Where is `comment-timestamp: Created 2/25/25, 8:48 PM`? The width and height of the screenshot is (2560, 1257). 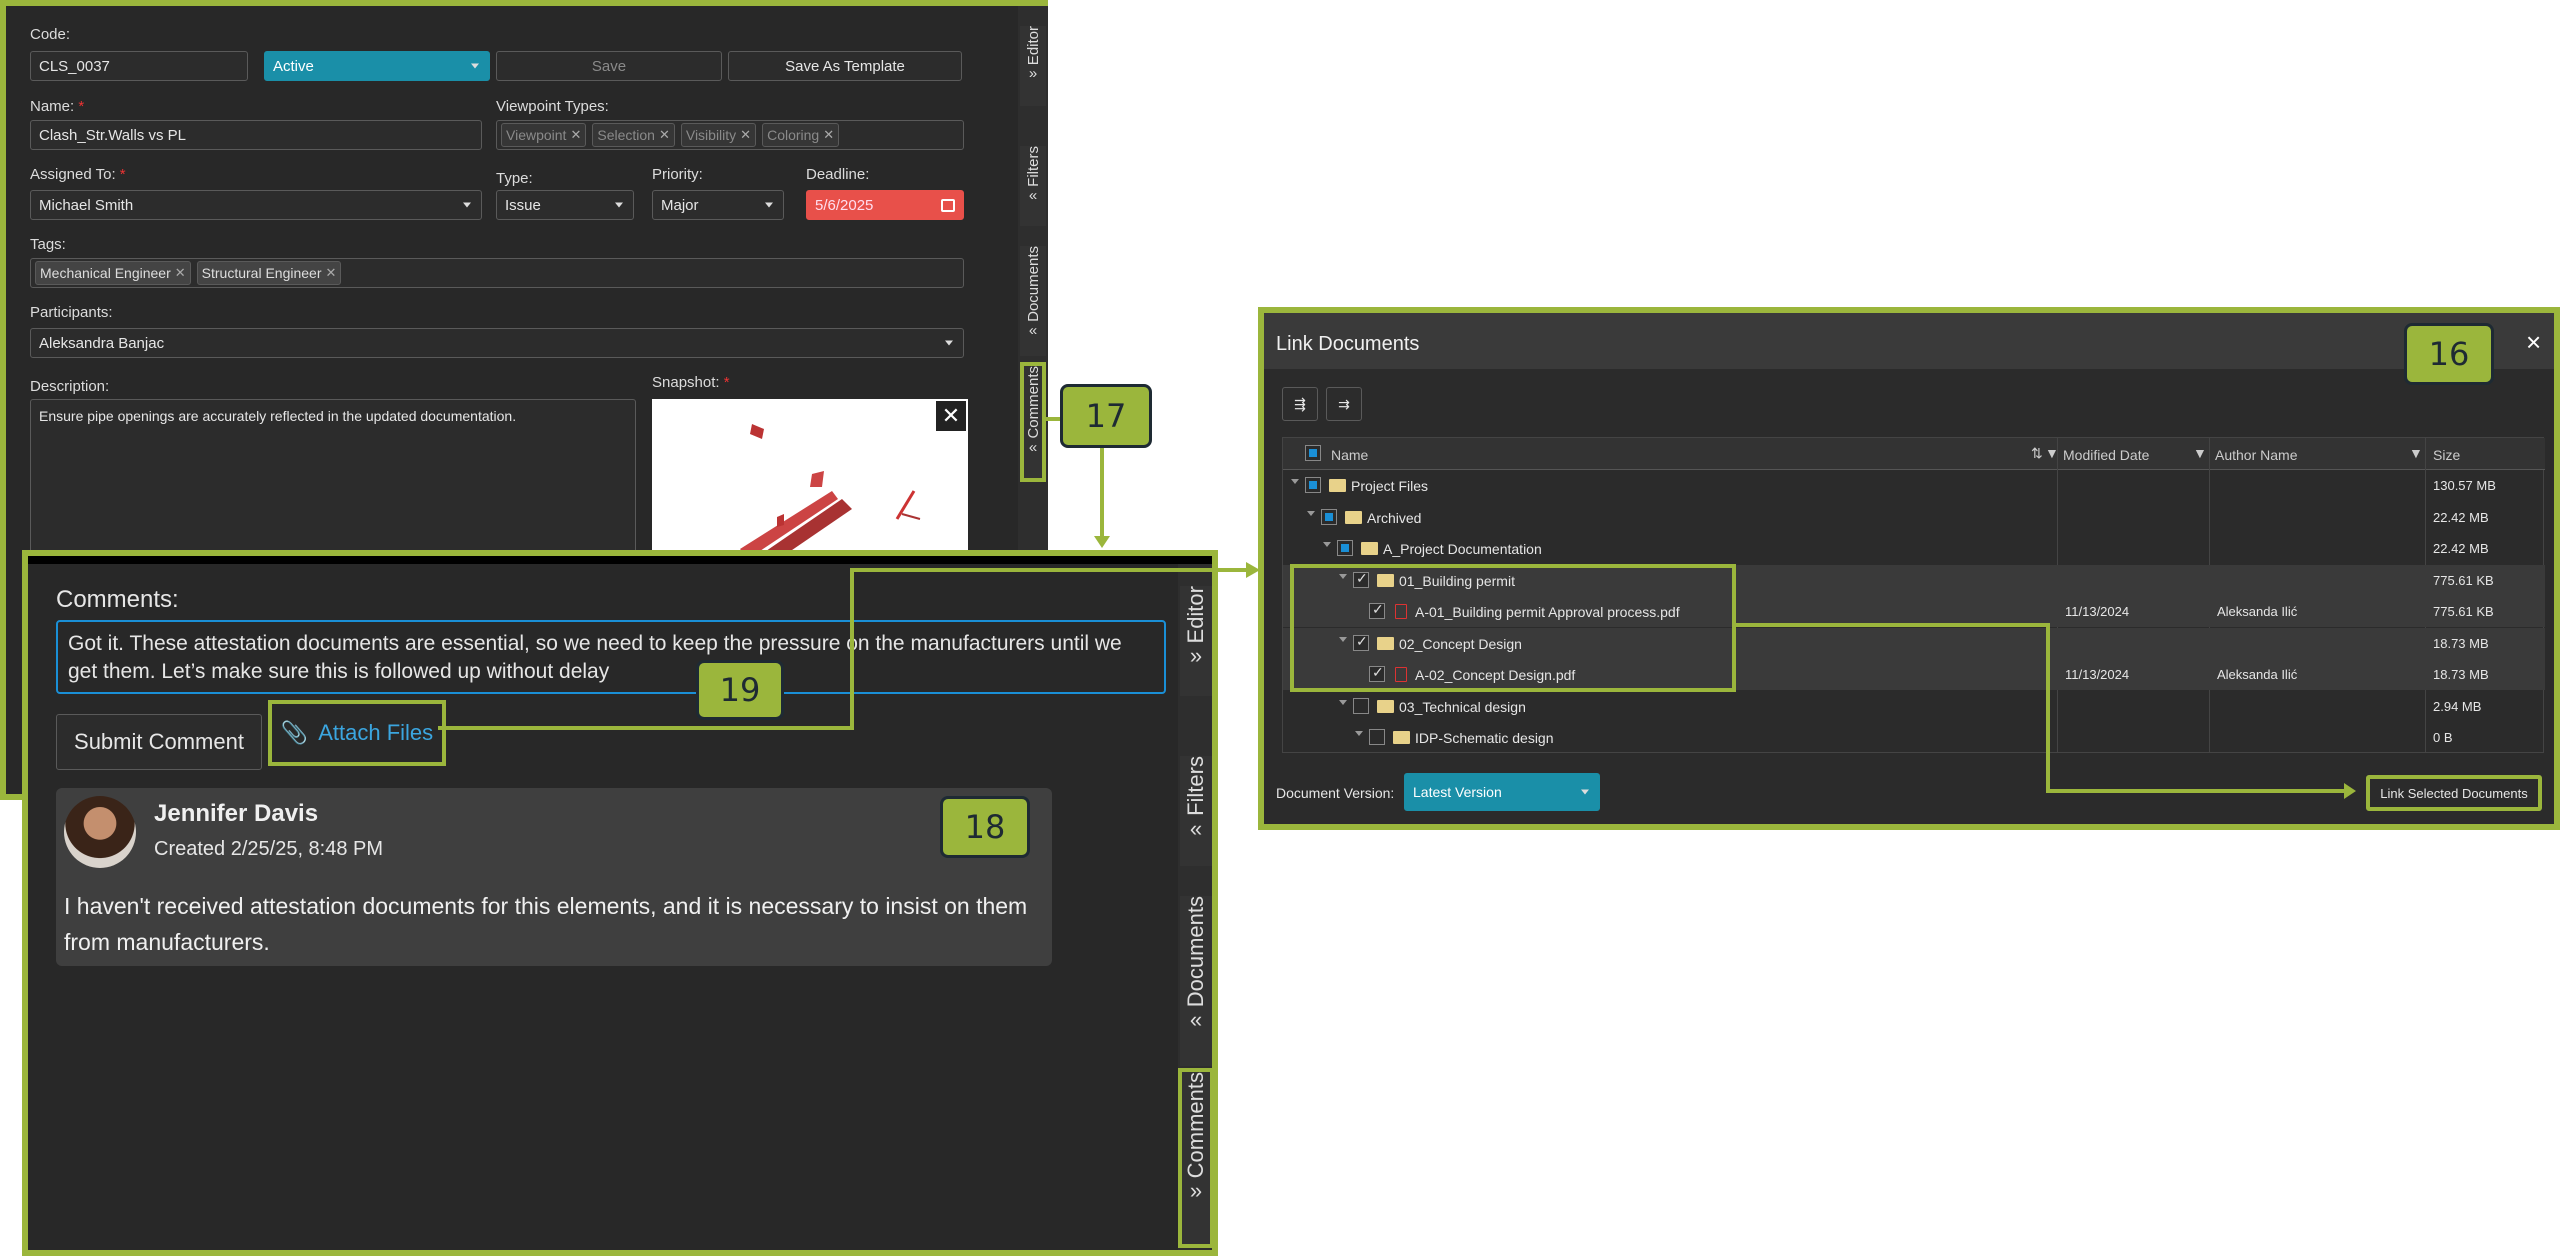 comment-timestamp: Created 2/25/25, 8:48 PM is located at coordinates (269, 849).